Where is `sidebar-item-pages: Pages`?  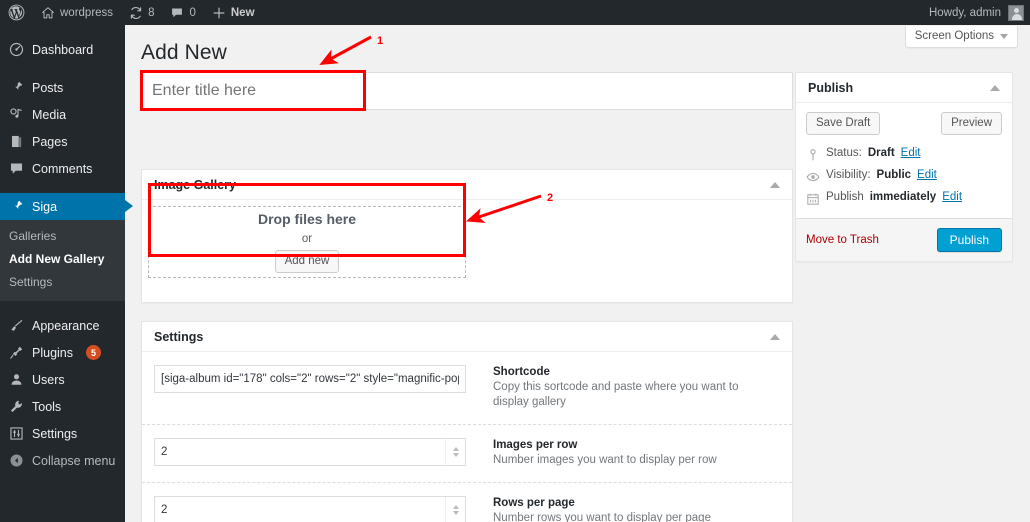
sidebar-item-pages: Pages is located at coordinates (62, 141).